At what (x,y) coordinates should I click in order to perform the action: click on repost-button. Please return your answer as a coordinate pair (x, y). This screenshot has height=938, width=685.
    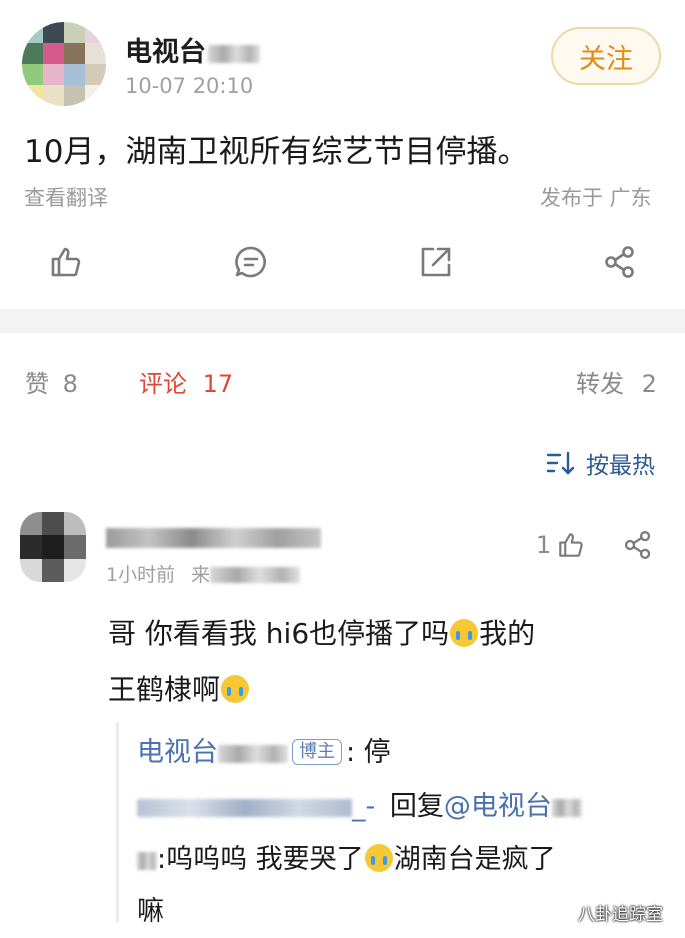
    Looking at the image, I should click on (436, 262).